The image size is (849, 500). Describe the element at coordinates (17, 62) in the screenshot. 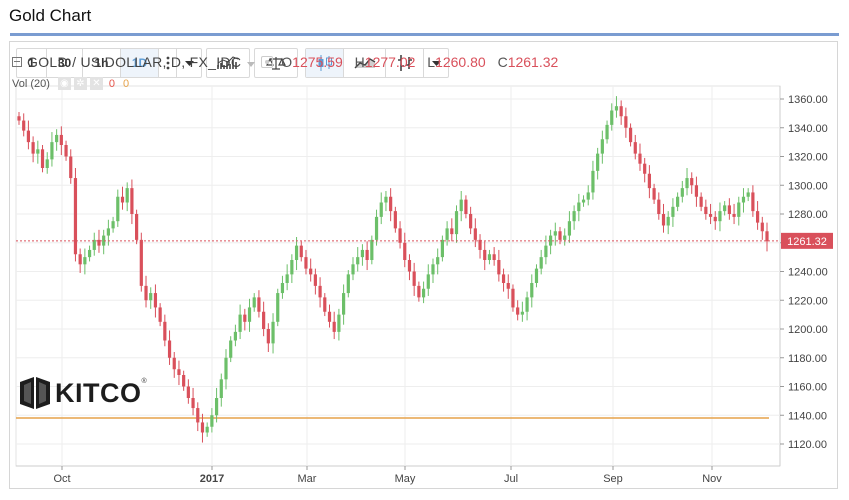

I see `collapse-legend-icon` at that location.